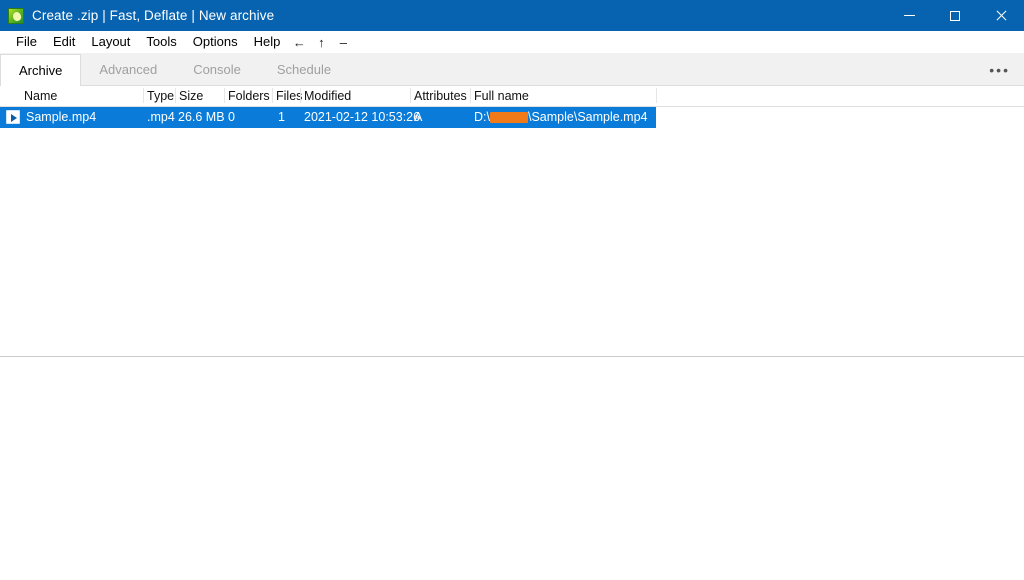 The width and height of the screenshot is (1024, 580). I want to click on menu-item-file: File, so click(26, 42).